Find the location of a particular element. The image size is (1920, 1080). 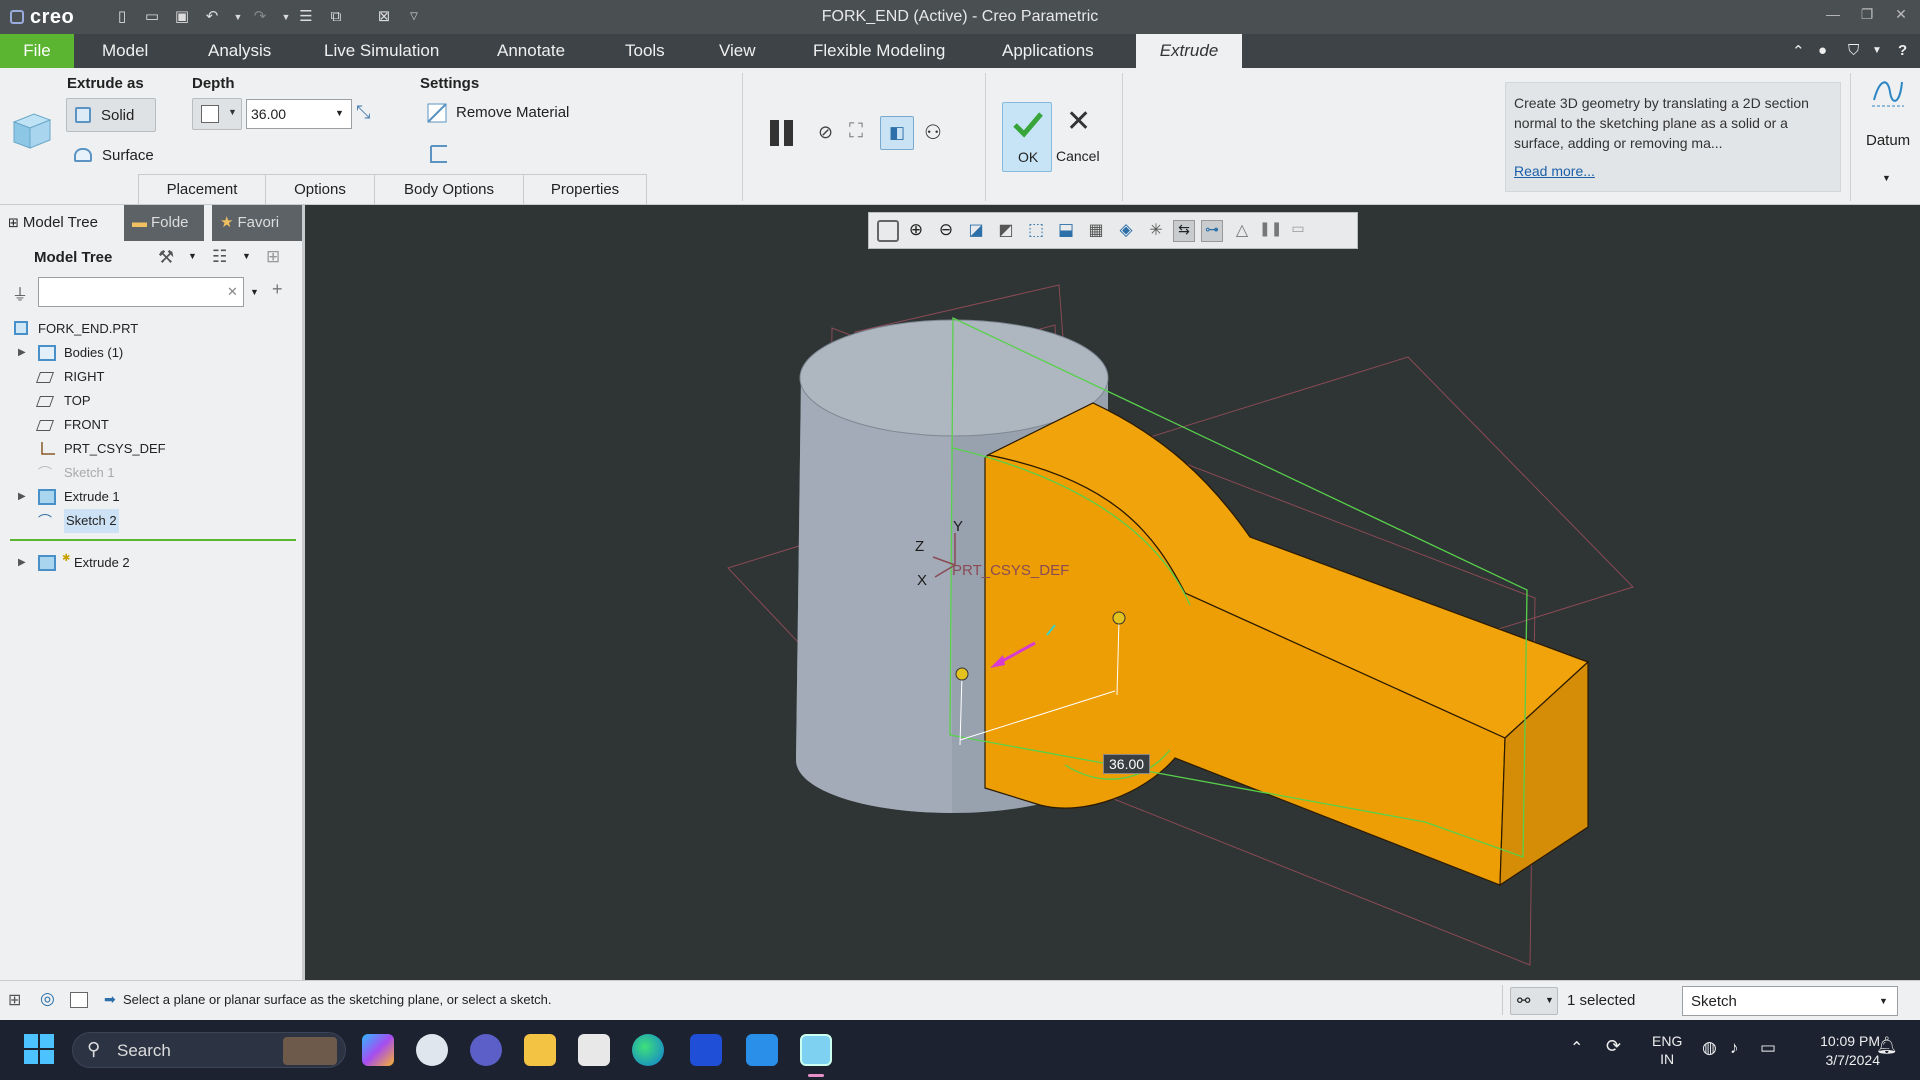

tree-item-csys: PRT_CSYS_DEF is located at coordinates (150, 449).